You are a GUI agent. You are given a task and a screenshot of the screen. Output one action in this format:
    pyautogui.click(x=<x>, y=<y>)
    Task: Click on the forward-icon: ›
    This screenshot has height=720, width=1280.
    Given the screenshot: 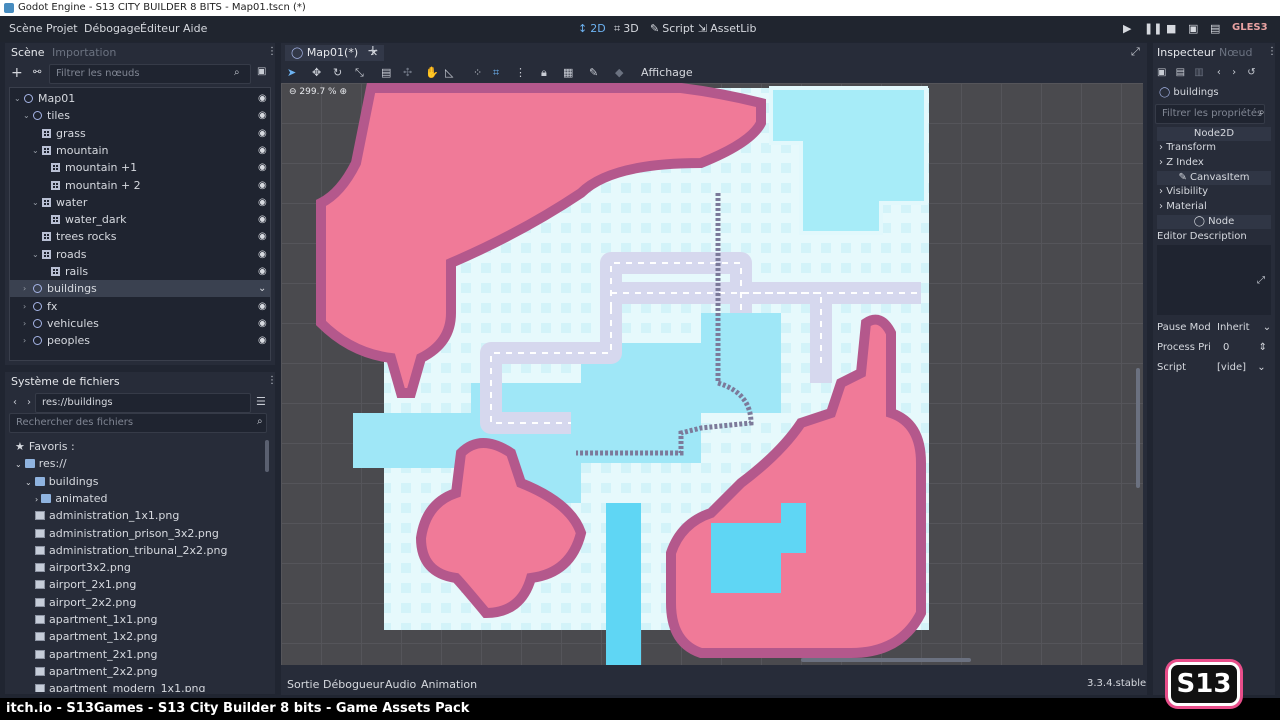 What is the action you would take?
    pyautogui.click(x=29, y=402)
    